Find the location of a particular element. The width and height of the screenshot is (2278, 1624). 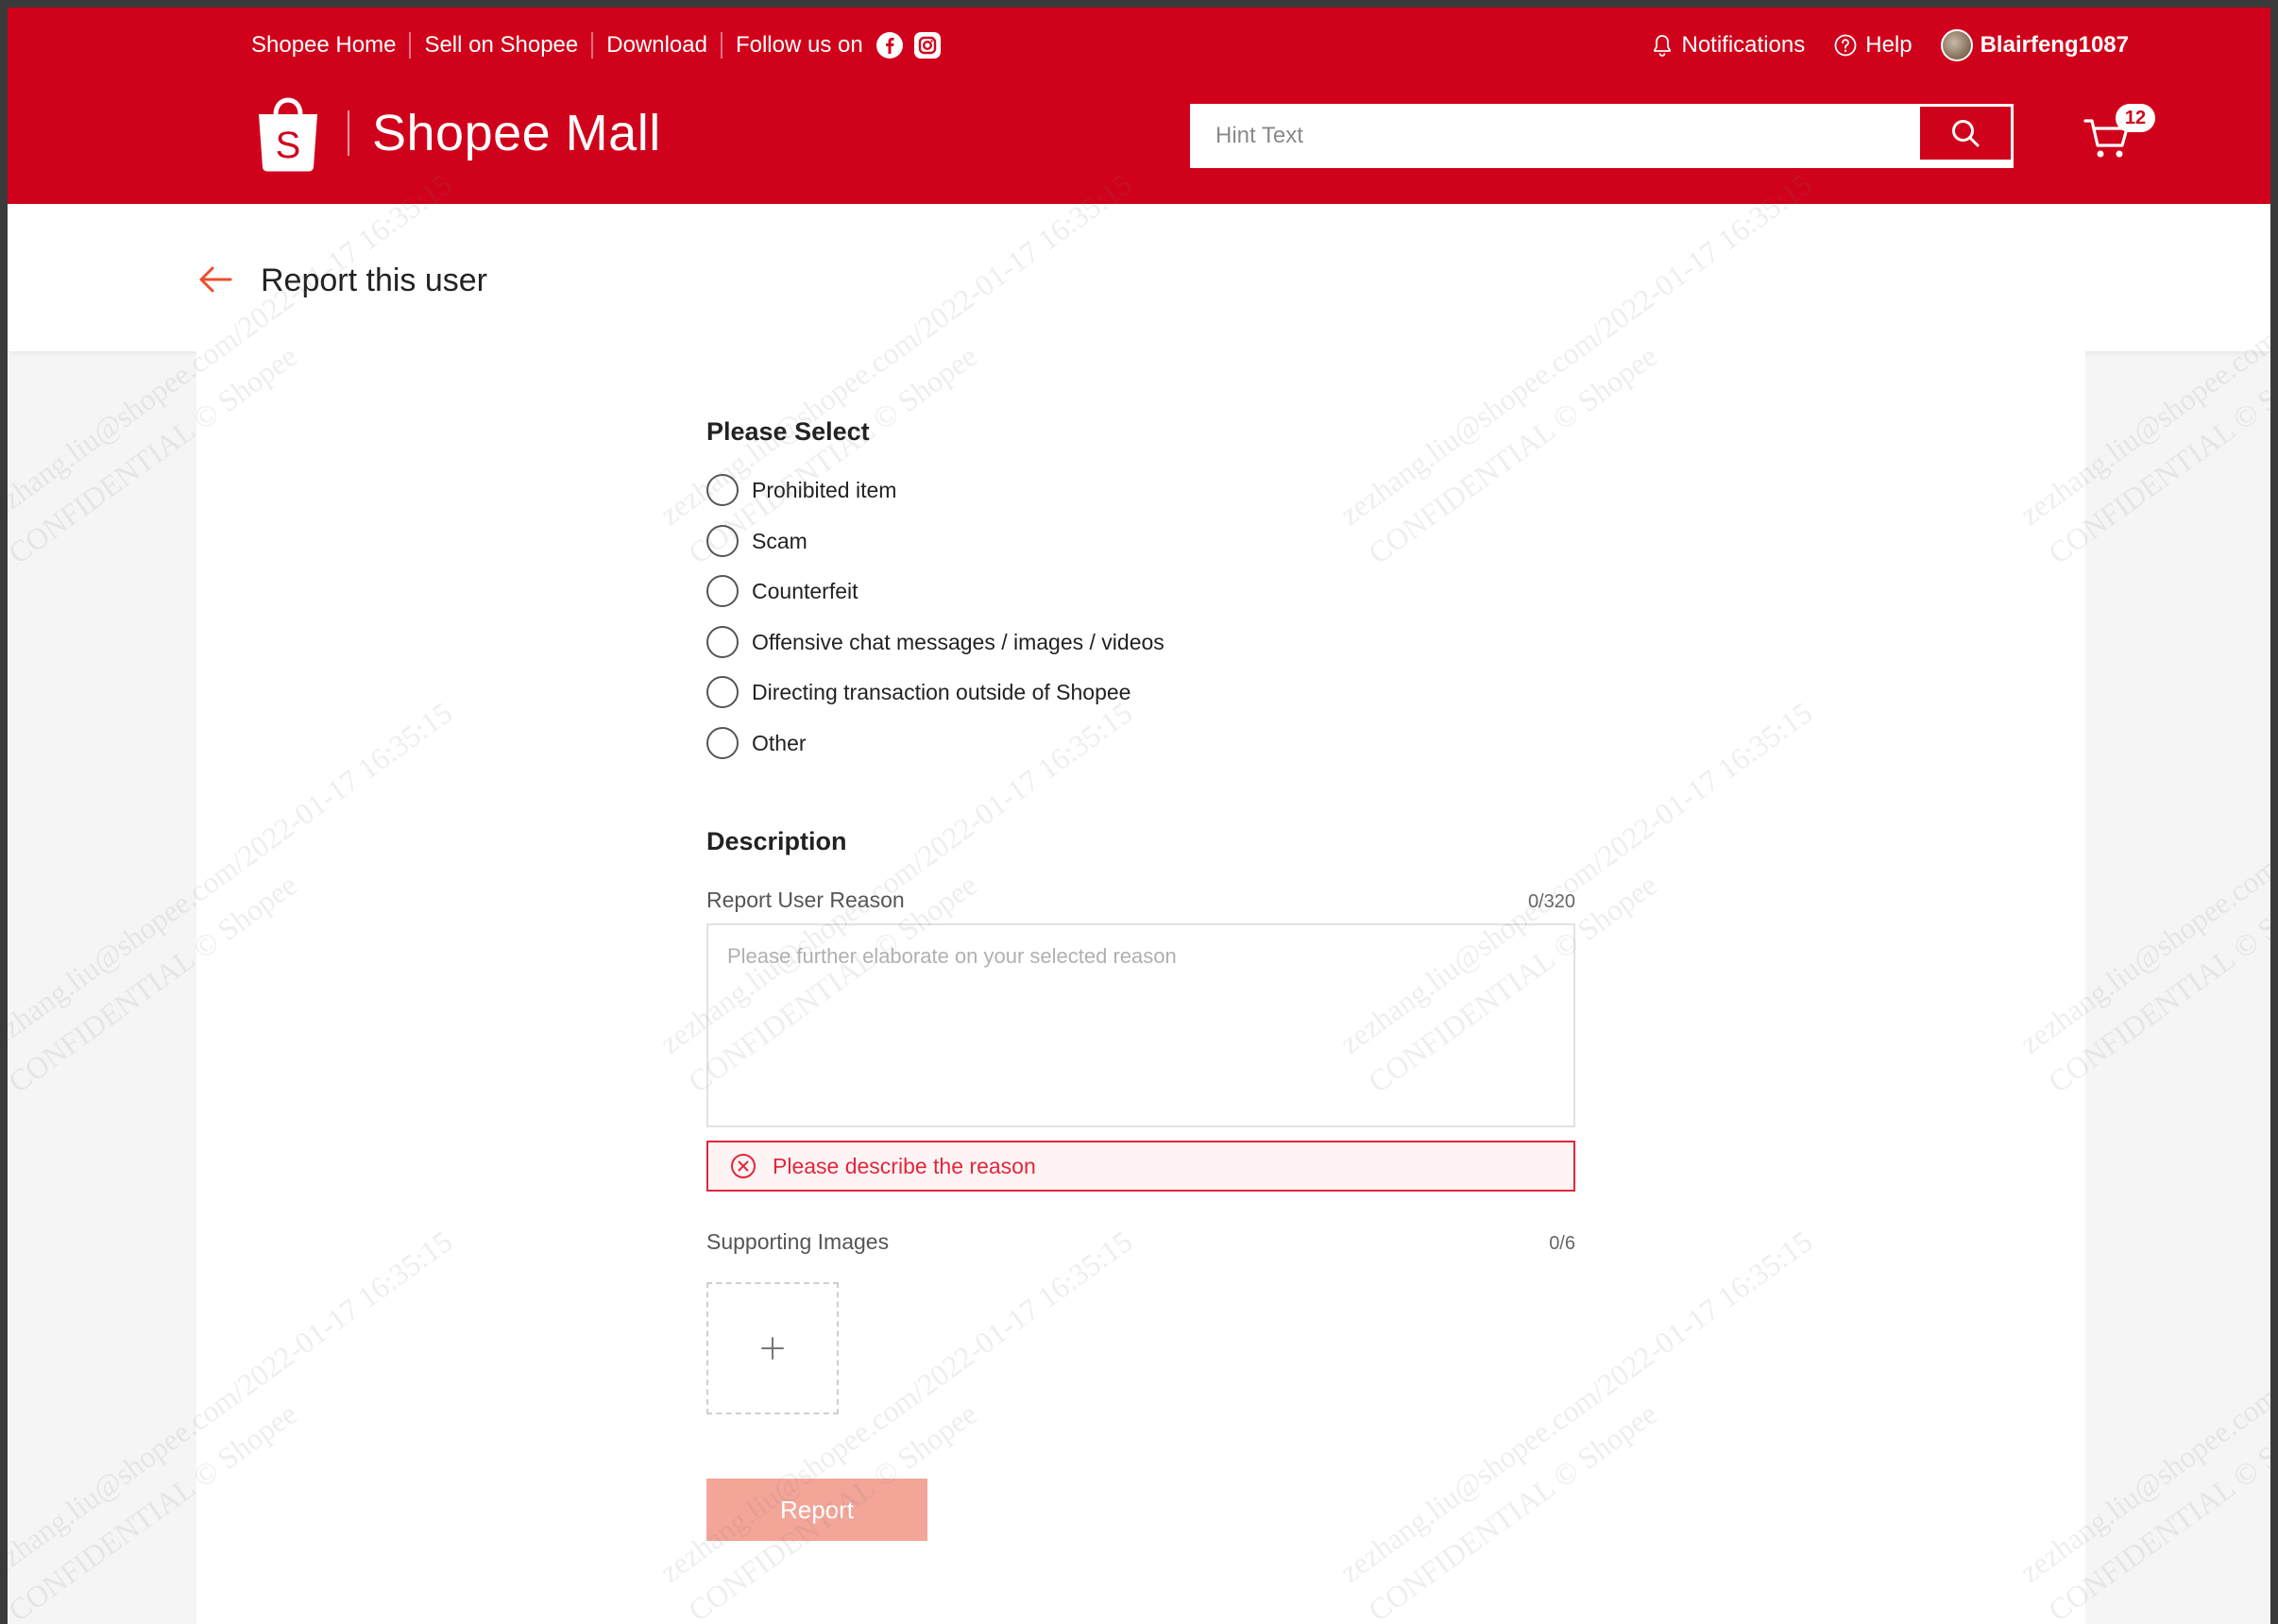

please-select-heading: Please Select is located at coordinates (788, 431).